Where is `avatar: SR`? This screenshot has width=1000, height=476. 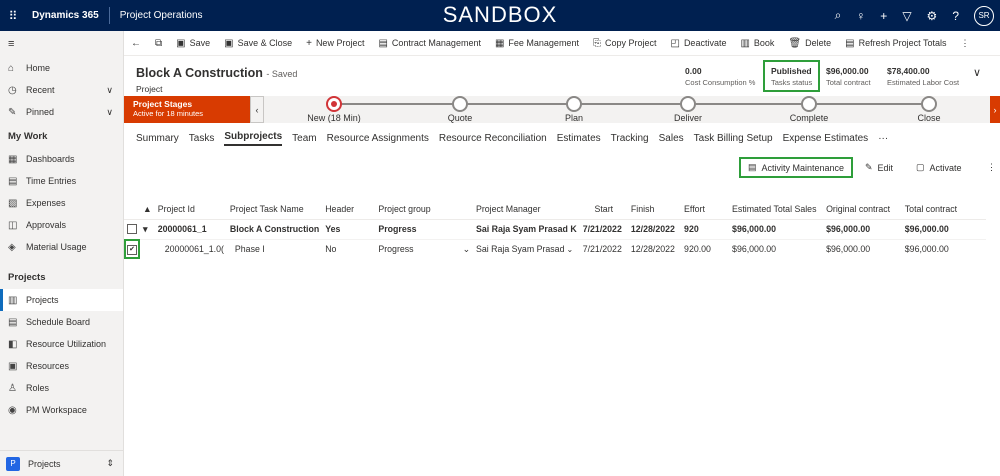 avatar: SR is located at coordinates (984, 15).